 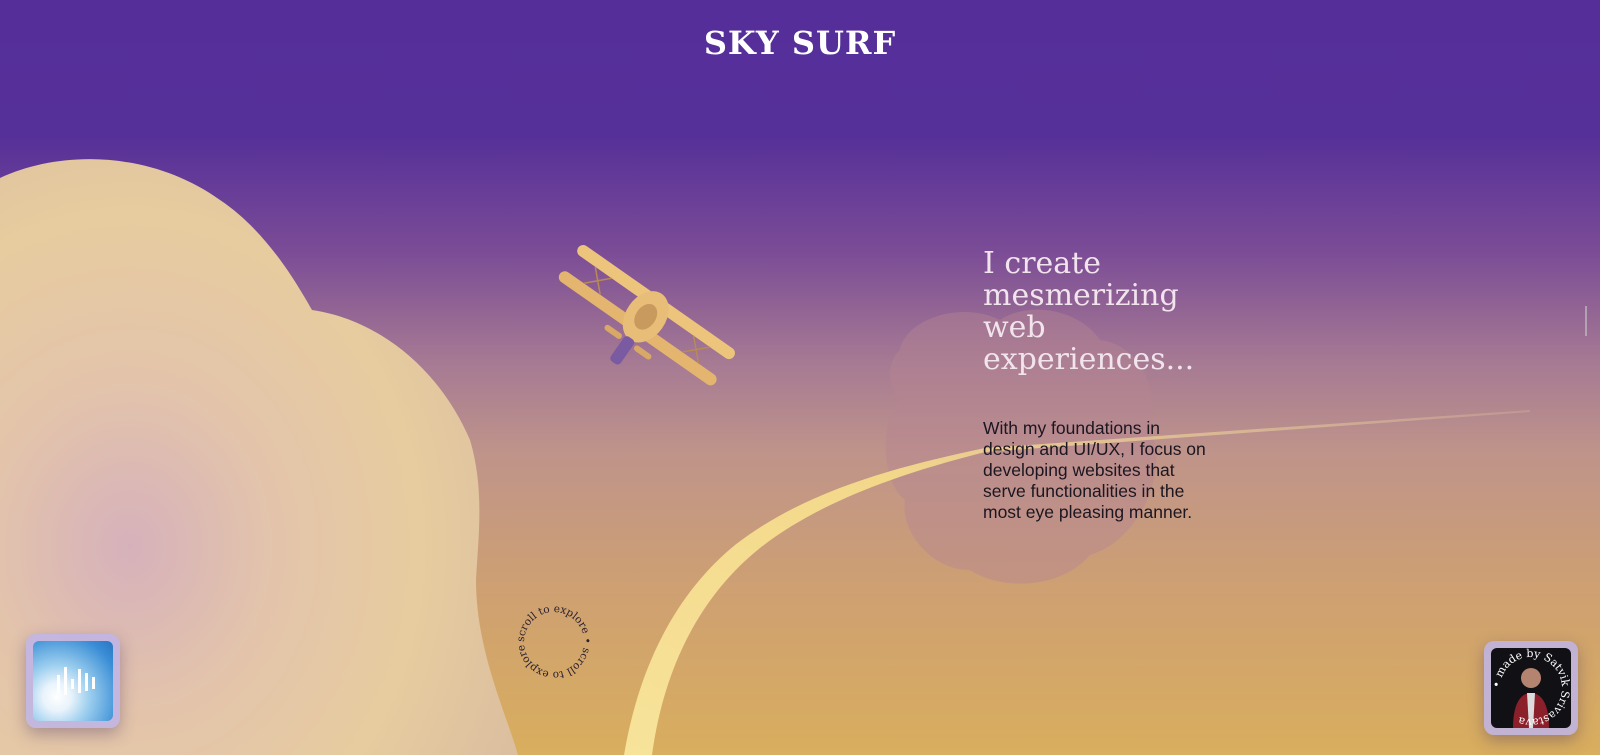 I want to click on site-logo: SKY SURF, so click(x=800, y=43).